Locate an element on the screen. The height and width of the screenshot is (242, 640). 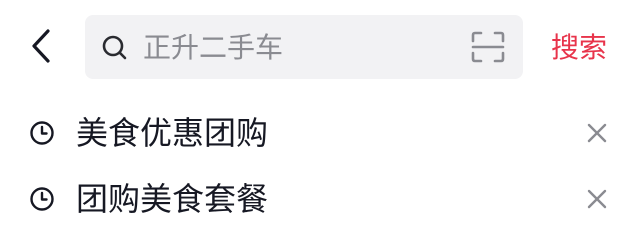
chevron-left-icon is located at coordinates (41, 46).